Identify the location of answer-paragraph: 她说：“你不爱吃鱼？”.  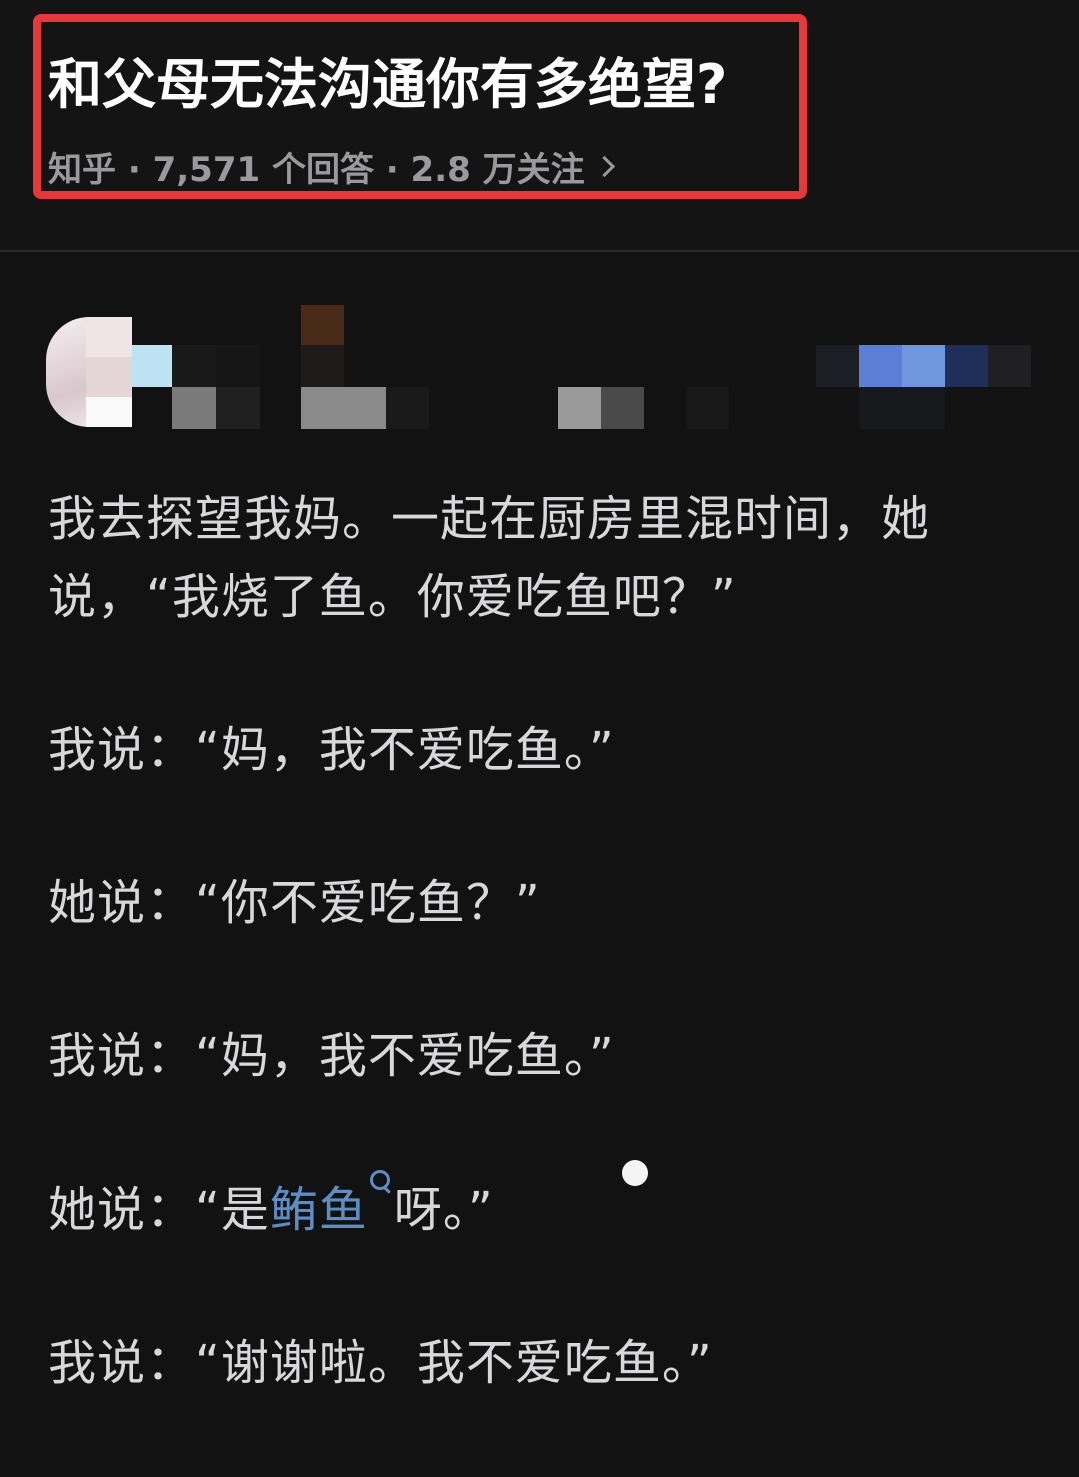
(294, 903).